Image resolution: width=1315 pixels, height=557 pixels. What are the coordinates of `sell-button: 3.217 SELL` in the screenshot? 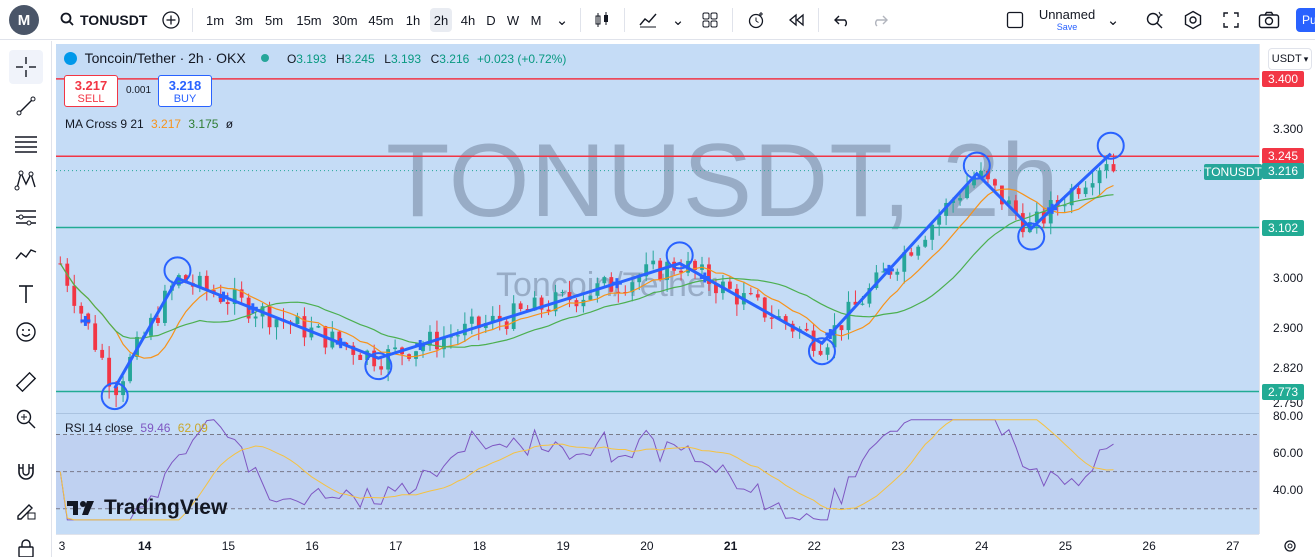 It's located at (91, 91).